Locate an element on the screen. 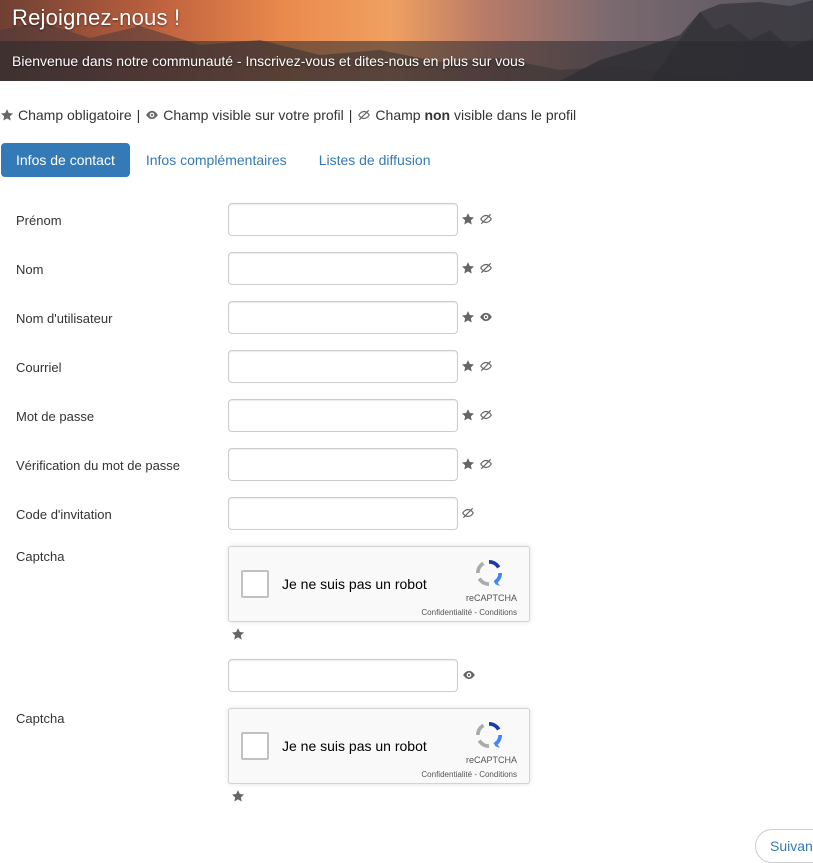  invitation-code-label: Code d'invitation is located at coordinates (64, 514).